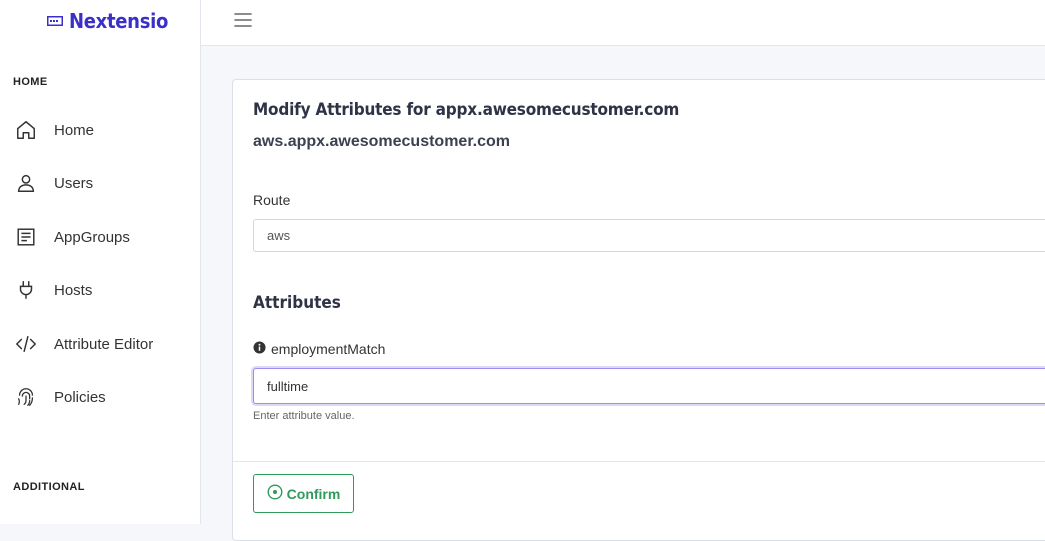 This screenshot has height=541, width=1045. What do you see at coordinates (243, 22) in the screenshot?
I see `hamburger-menu-icon` at bounding box center [243, 22].